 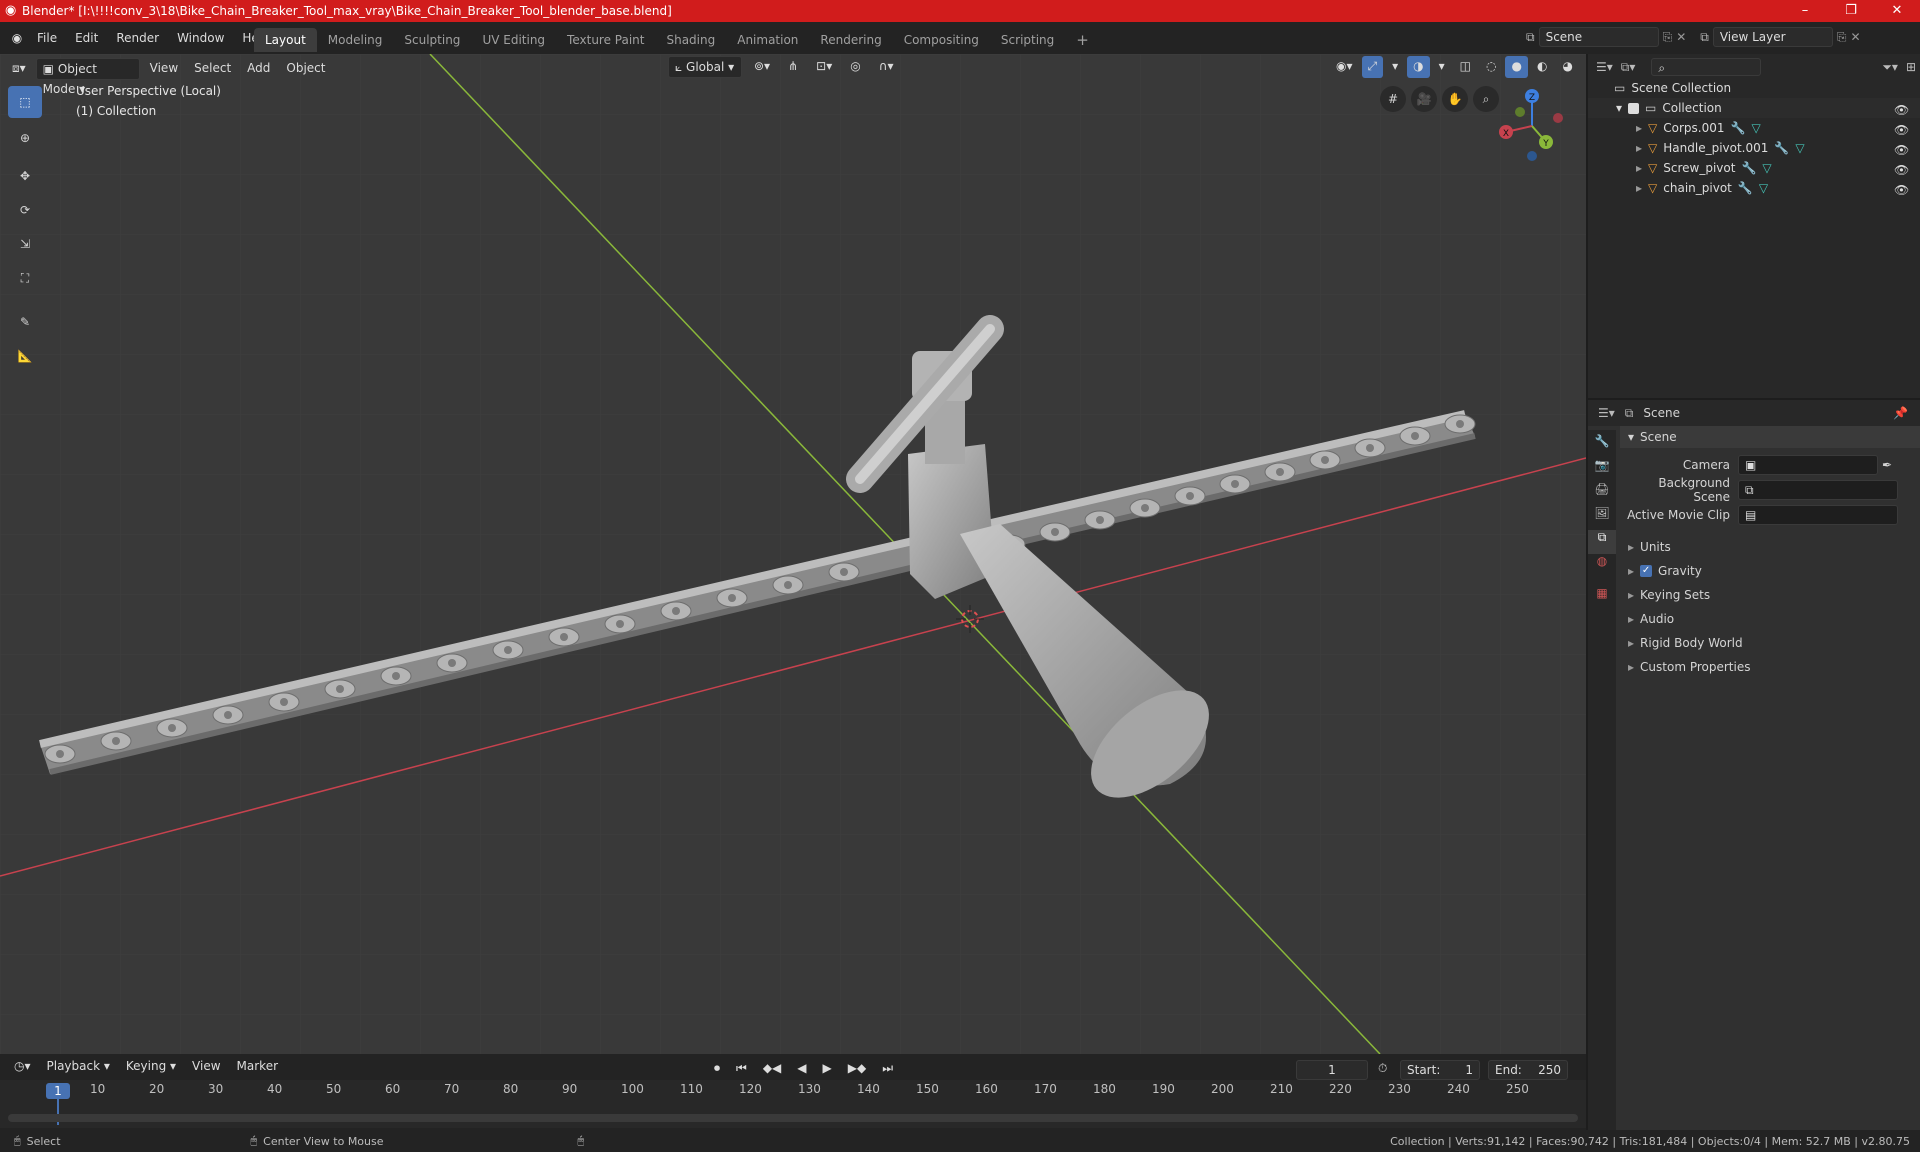 What do you see at coordinates (22, 1067) in the screenshot?
I see `timeline-editor-type-icon: ◷▾` at bounding box center [22, 1067].